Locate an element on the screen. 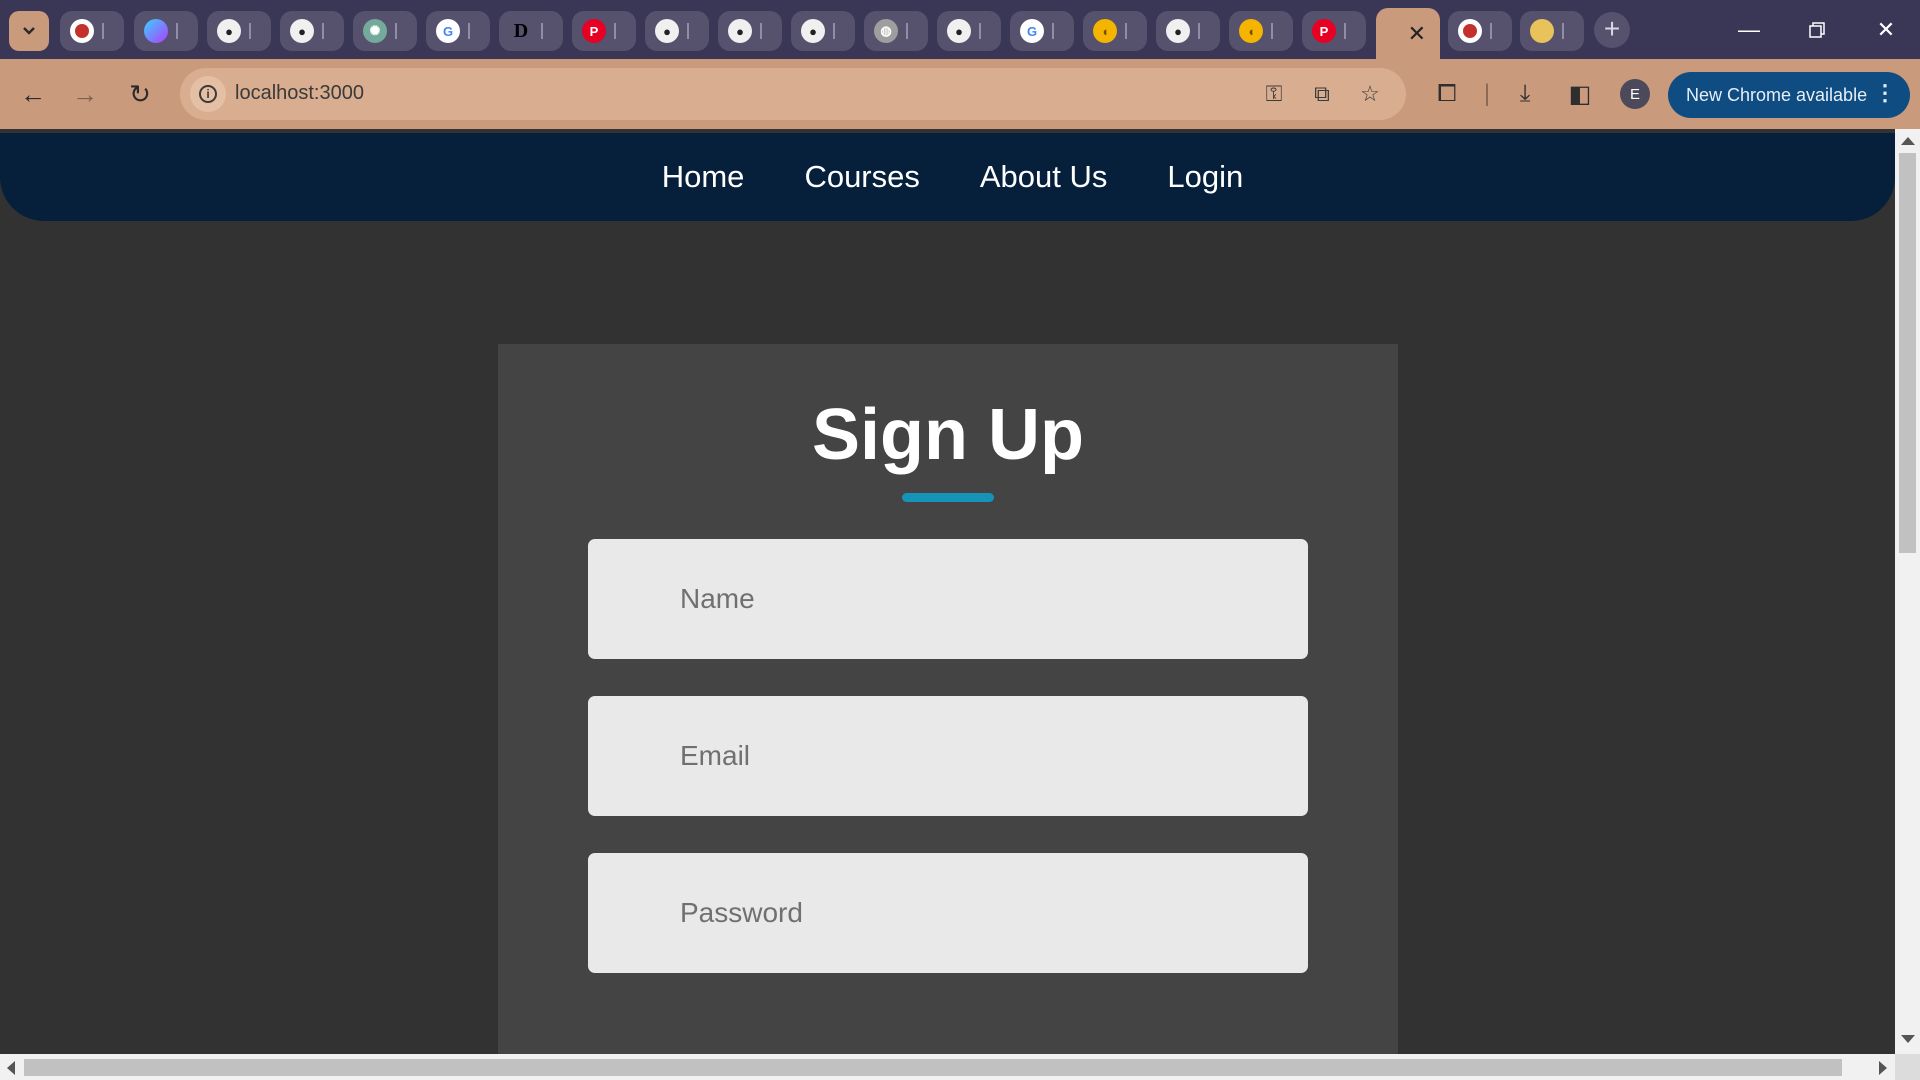  extensions-icon: ⧠ is located at coordinates (1447, 94).